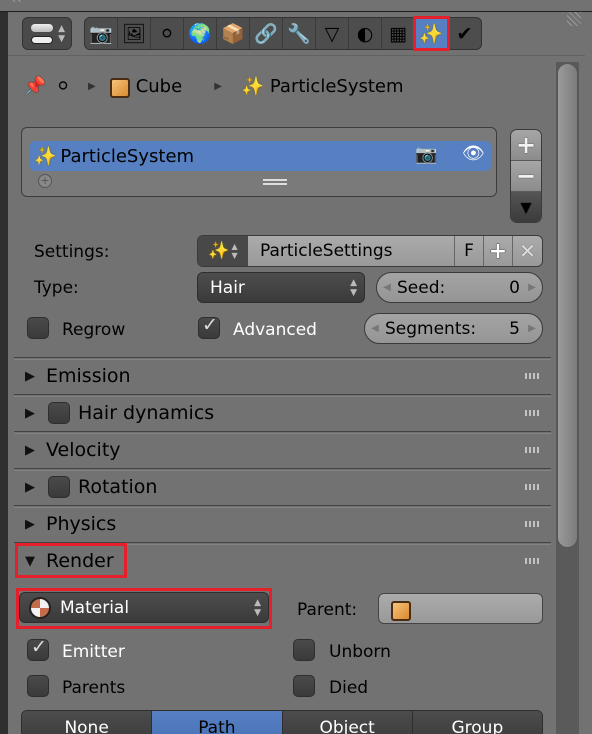  I want to click on segments-field: ◀ Segments: 5 ▶, so click(453, 328).